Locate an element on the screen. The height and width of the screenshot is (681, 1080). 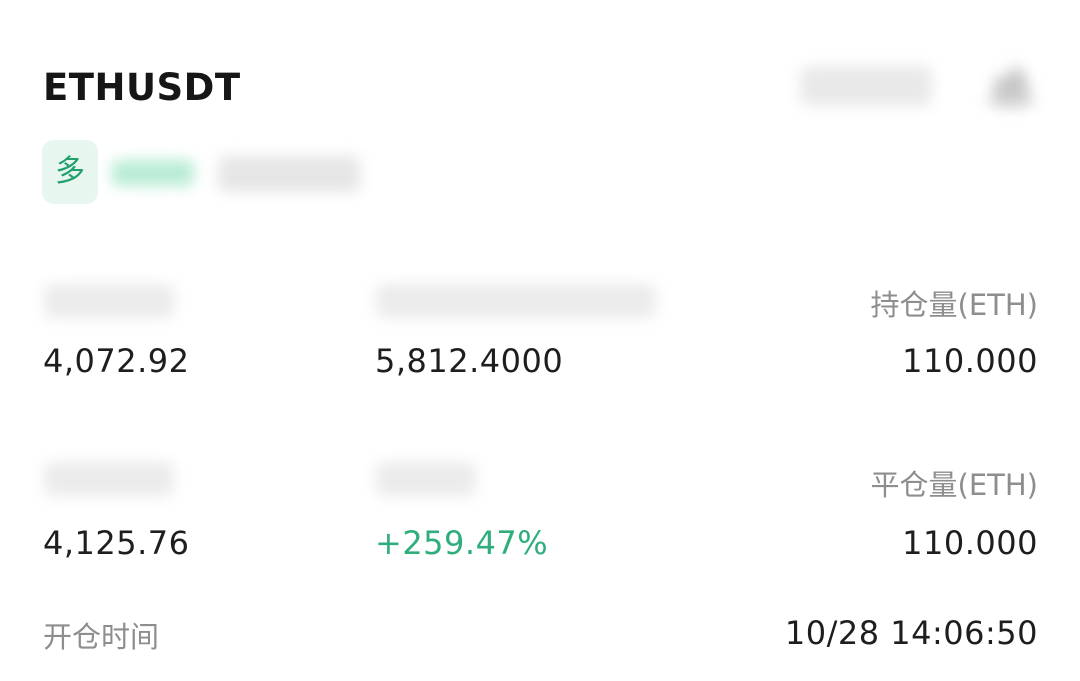
holding-amount-label: 持仓量(ETH) is located at coordinates (954, 305).